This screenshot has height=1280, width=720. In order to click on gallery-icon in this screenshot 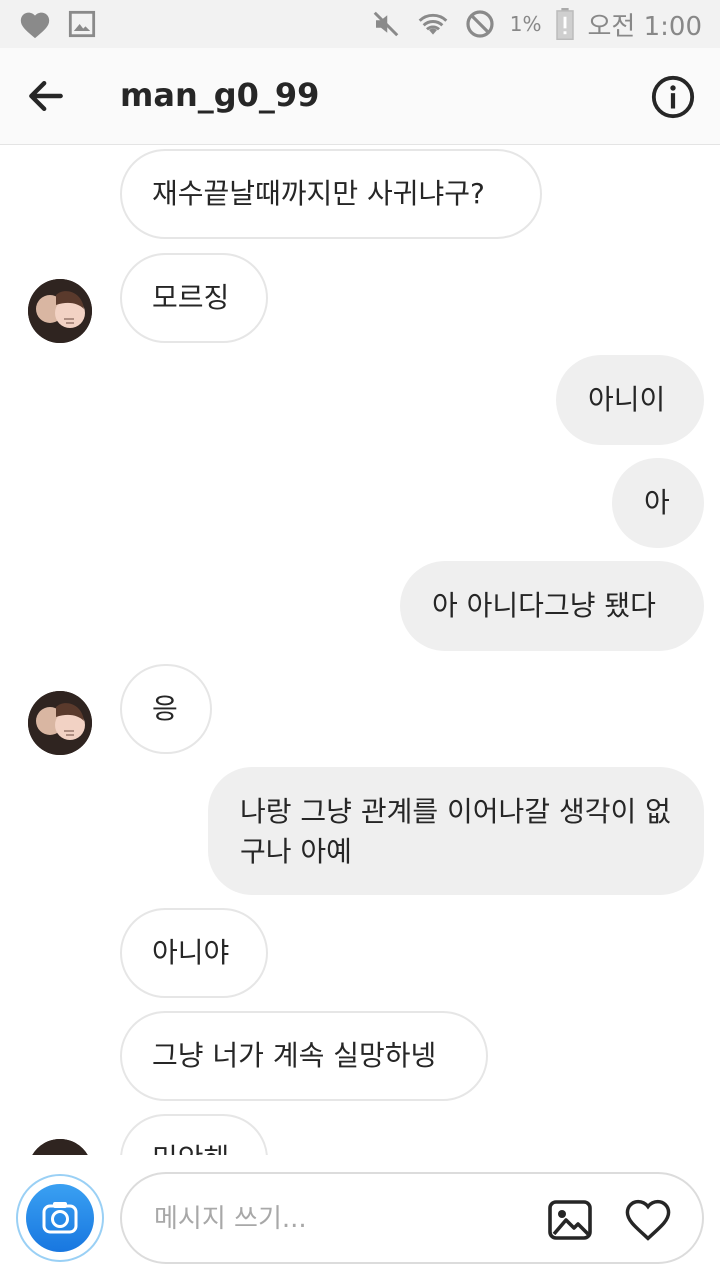, I will do `click(570, 1220)`.